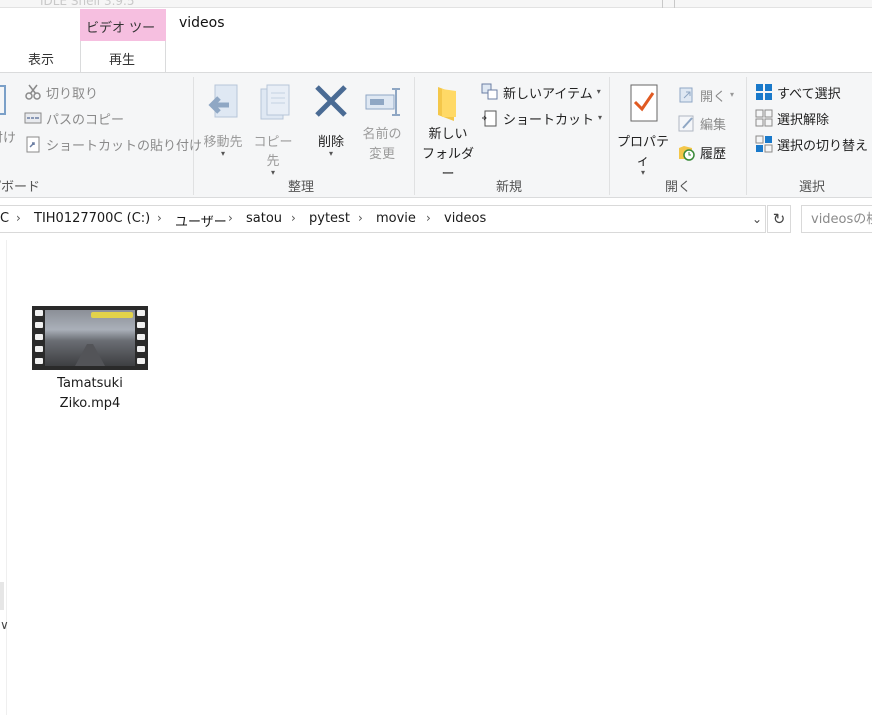 The height and width of the screenshot is (715, 872). I want to click on search-box, so click(836, 219).